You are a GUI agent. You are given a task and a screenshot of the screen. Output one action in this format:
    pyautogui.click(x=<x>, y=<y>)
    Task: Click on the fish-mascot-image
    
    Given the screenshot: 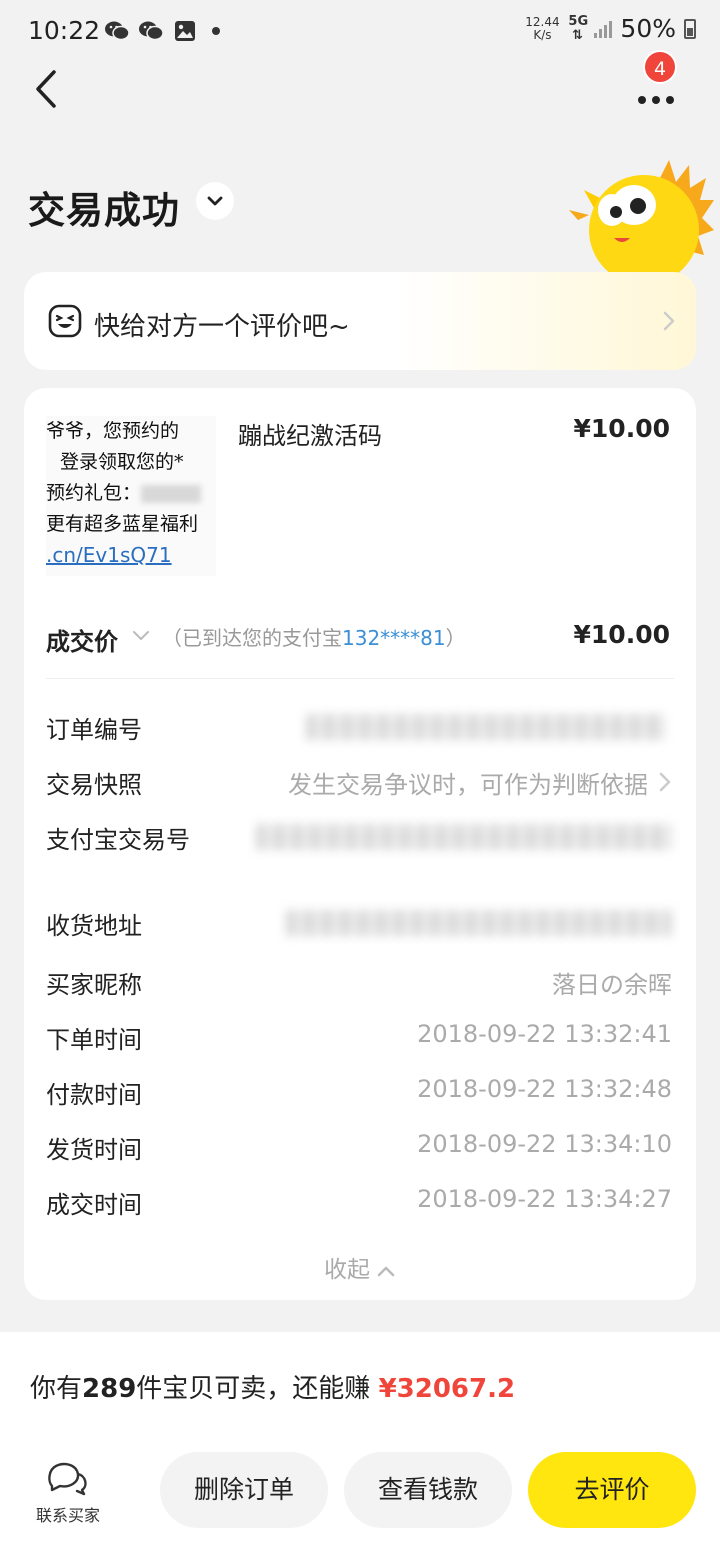 What is the action you would take?
    pyautogui.click(x=641, y=217)
    